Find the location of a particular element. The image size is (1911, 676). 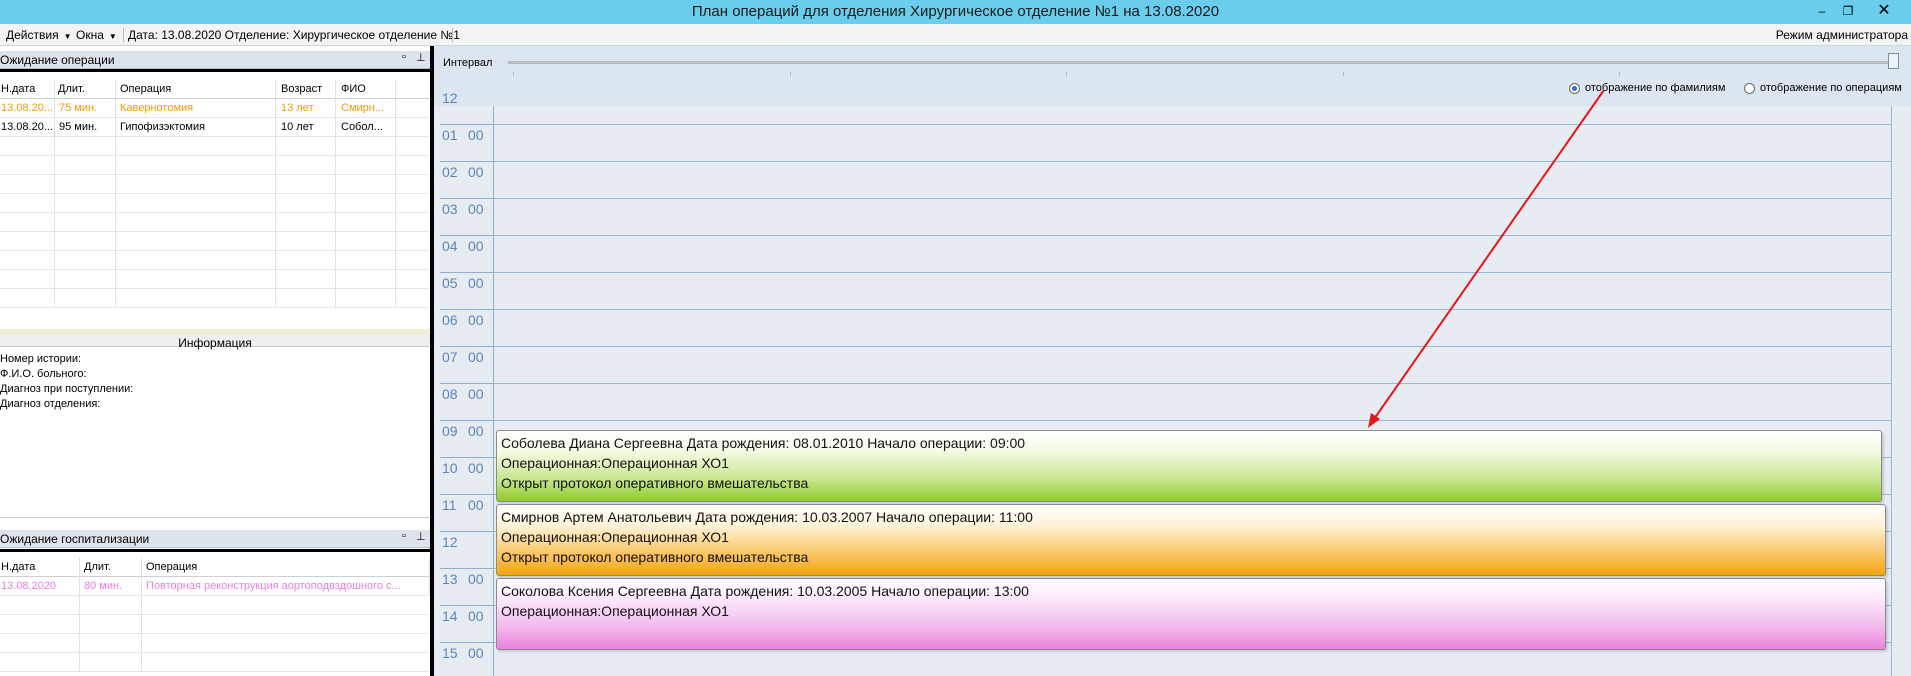

cell-operation: Гипофизэктомия is located at coordinates (196, 127).